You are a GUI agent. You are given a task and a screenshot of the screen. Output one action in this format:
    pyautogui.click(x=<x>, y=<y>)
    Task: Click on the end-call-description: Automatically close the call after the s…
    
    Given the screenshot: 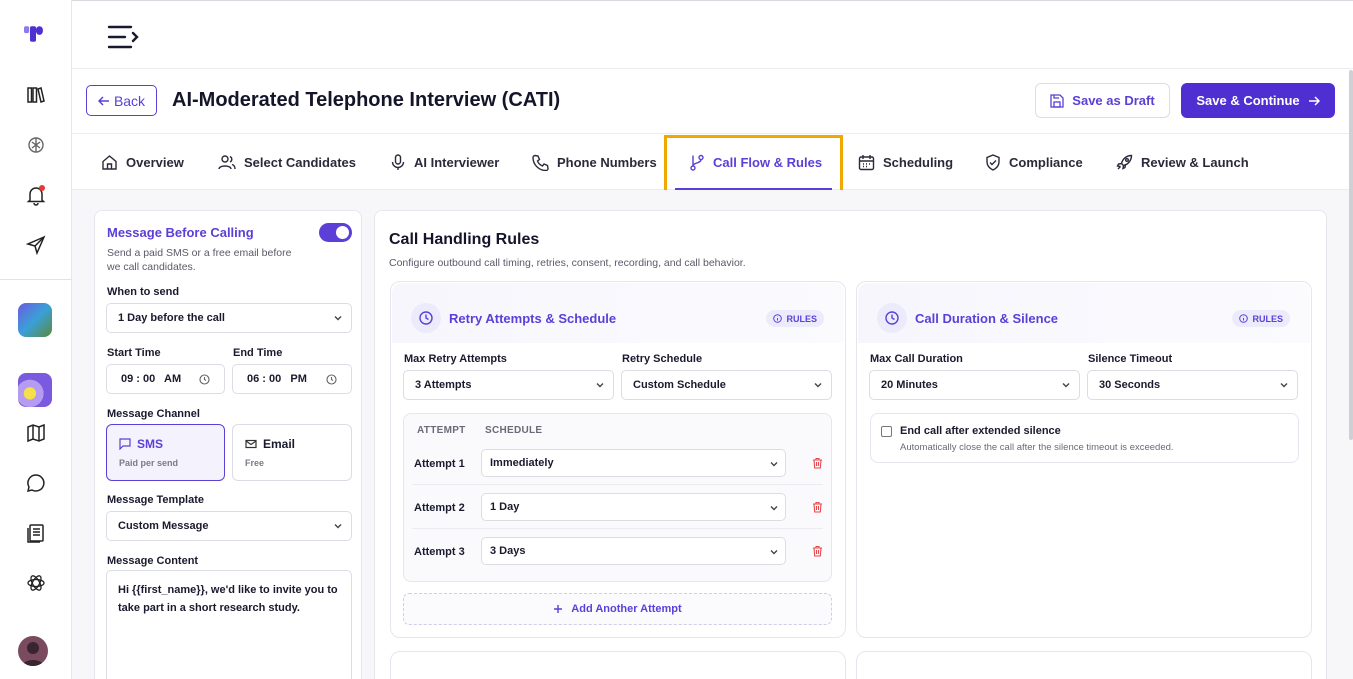 What is the action you would take?
    pyautogui.click(x=1037, y=447)
    